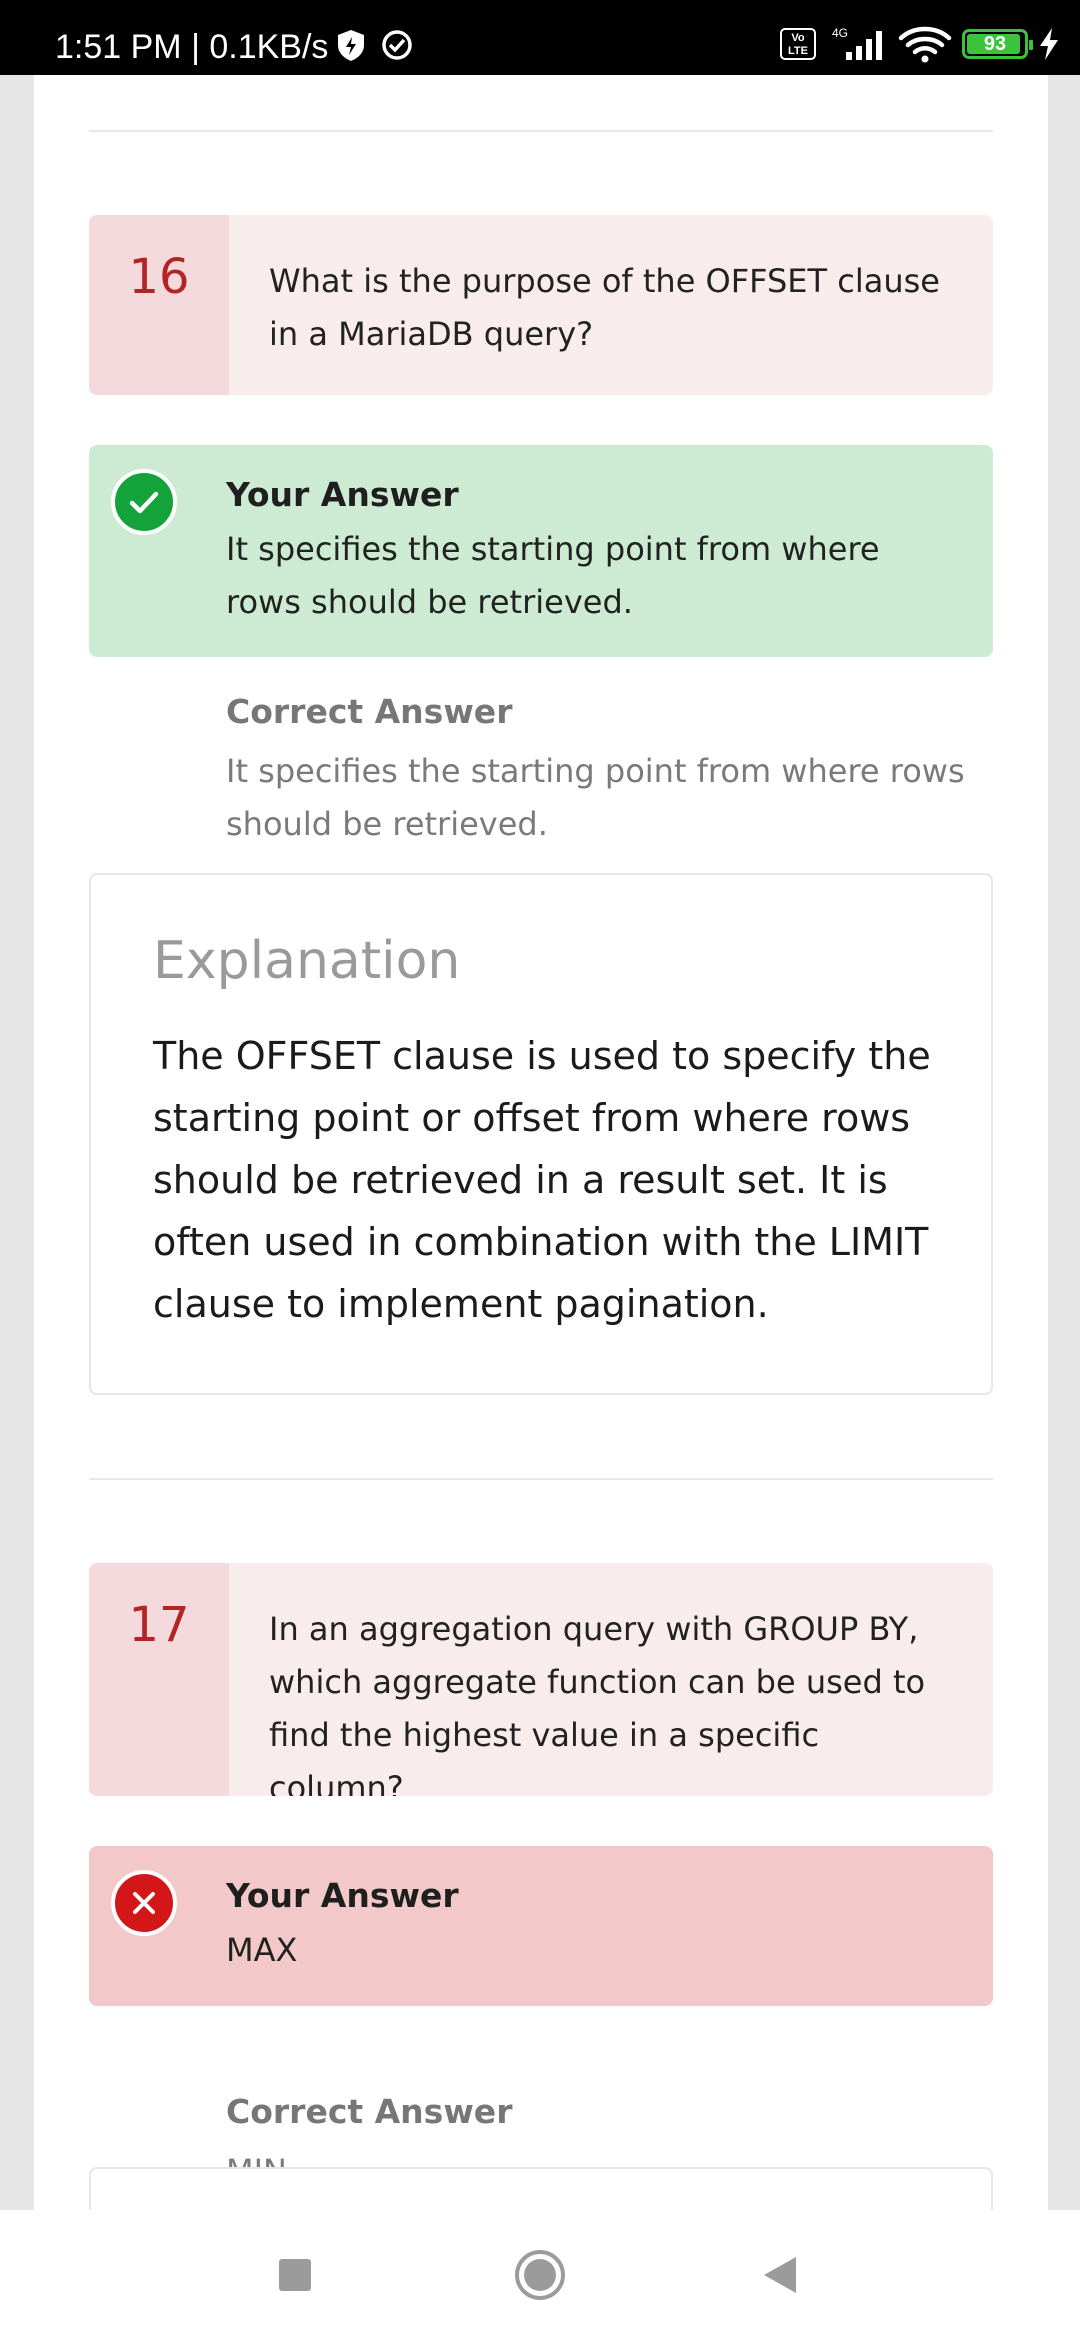 The height and width of the screenshot is (2340, 1080). I want to click on recents-button, so click(295, 2275).